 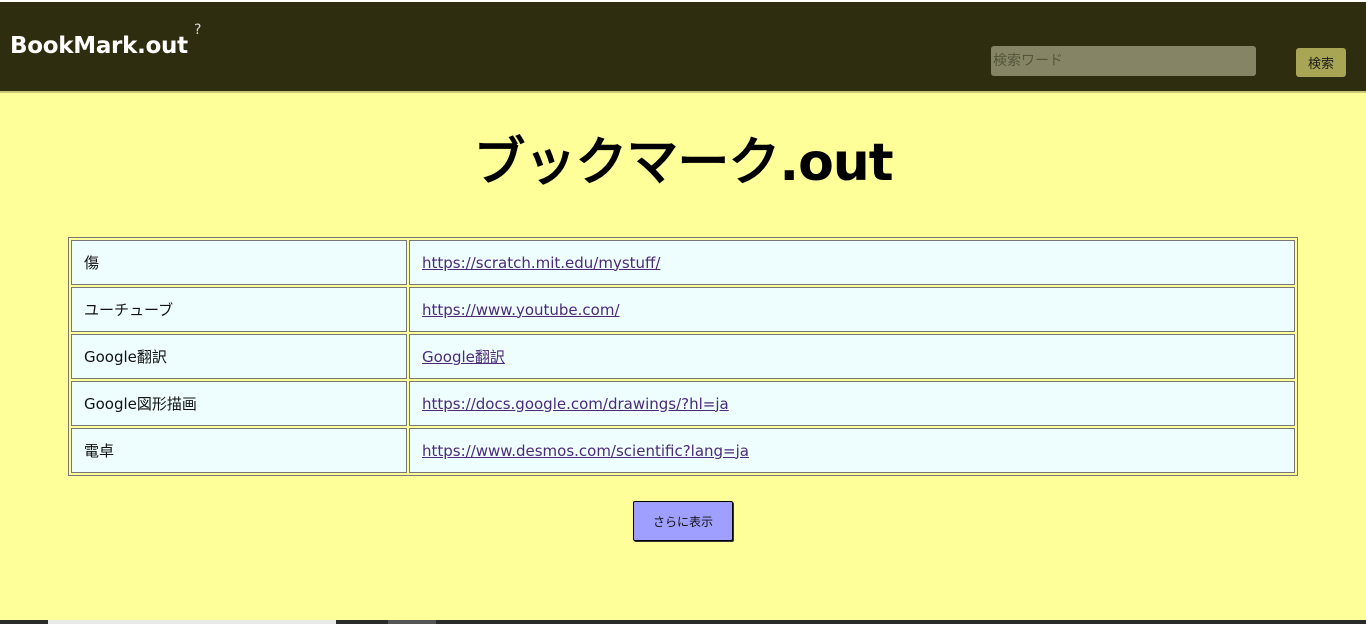 What do you see at coordinates (197, 30) in the screenshot?
I see `help-icon: ?` at bounding box center [197, 30].